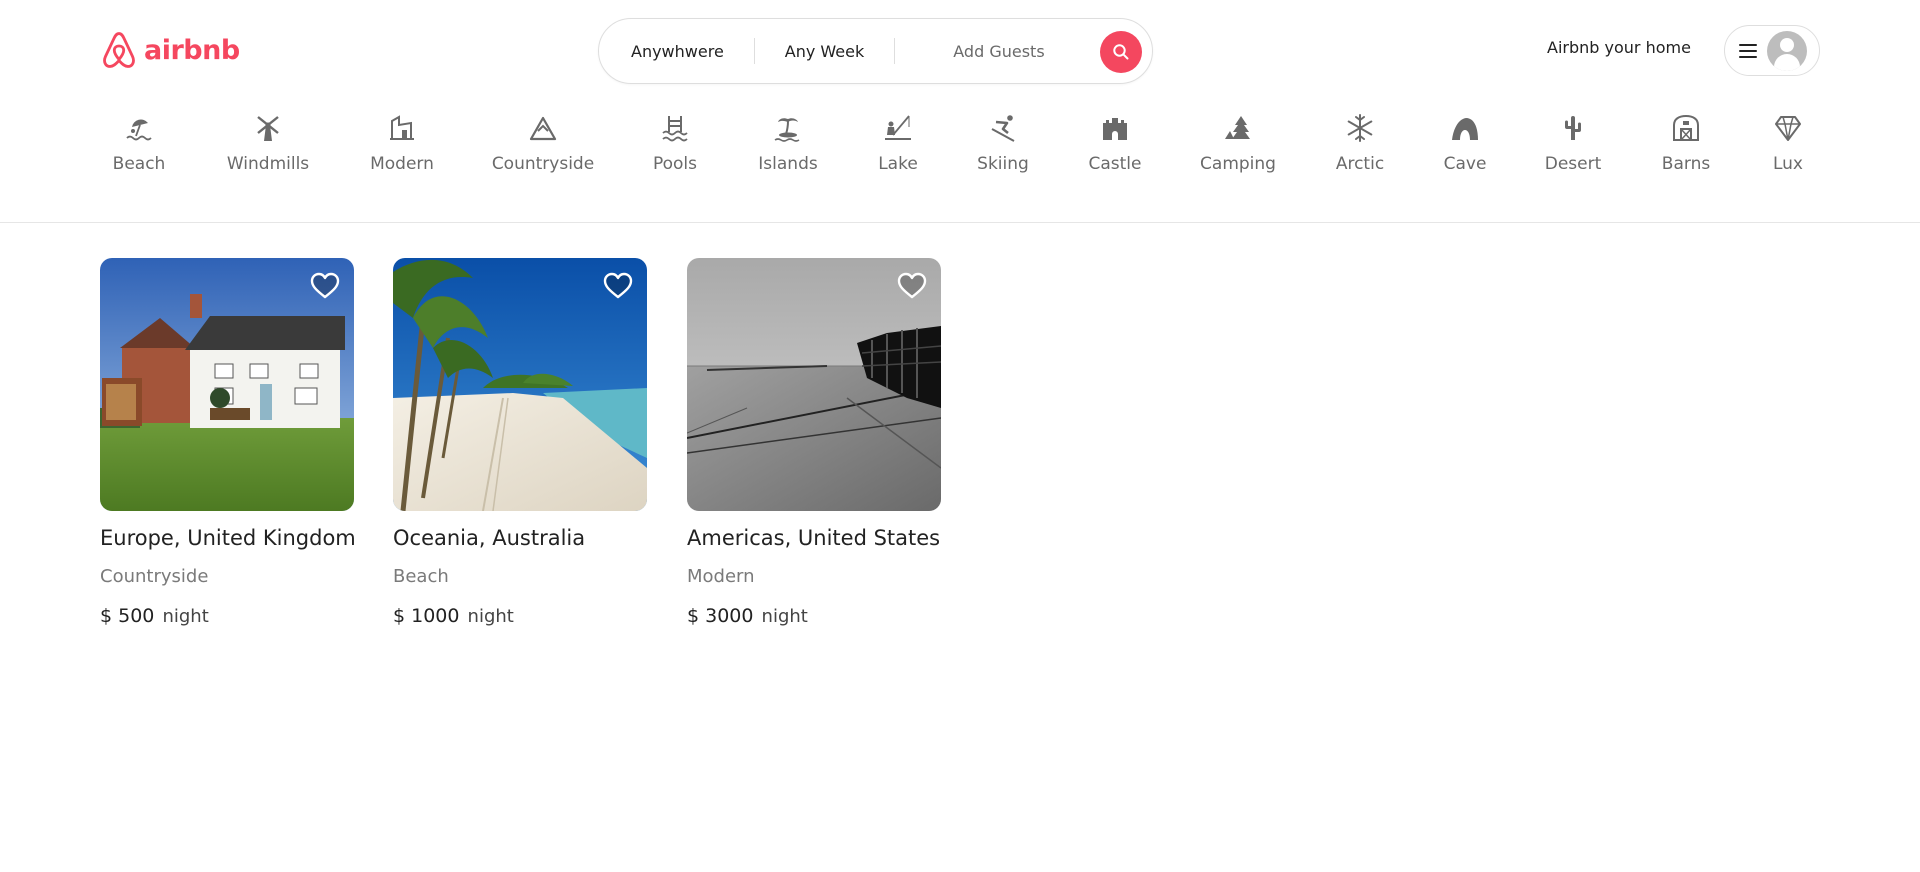 This screenshot has width=1920, height=872. I want to click on listing-price: $ 500, so click(127, 616).